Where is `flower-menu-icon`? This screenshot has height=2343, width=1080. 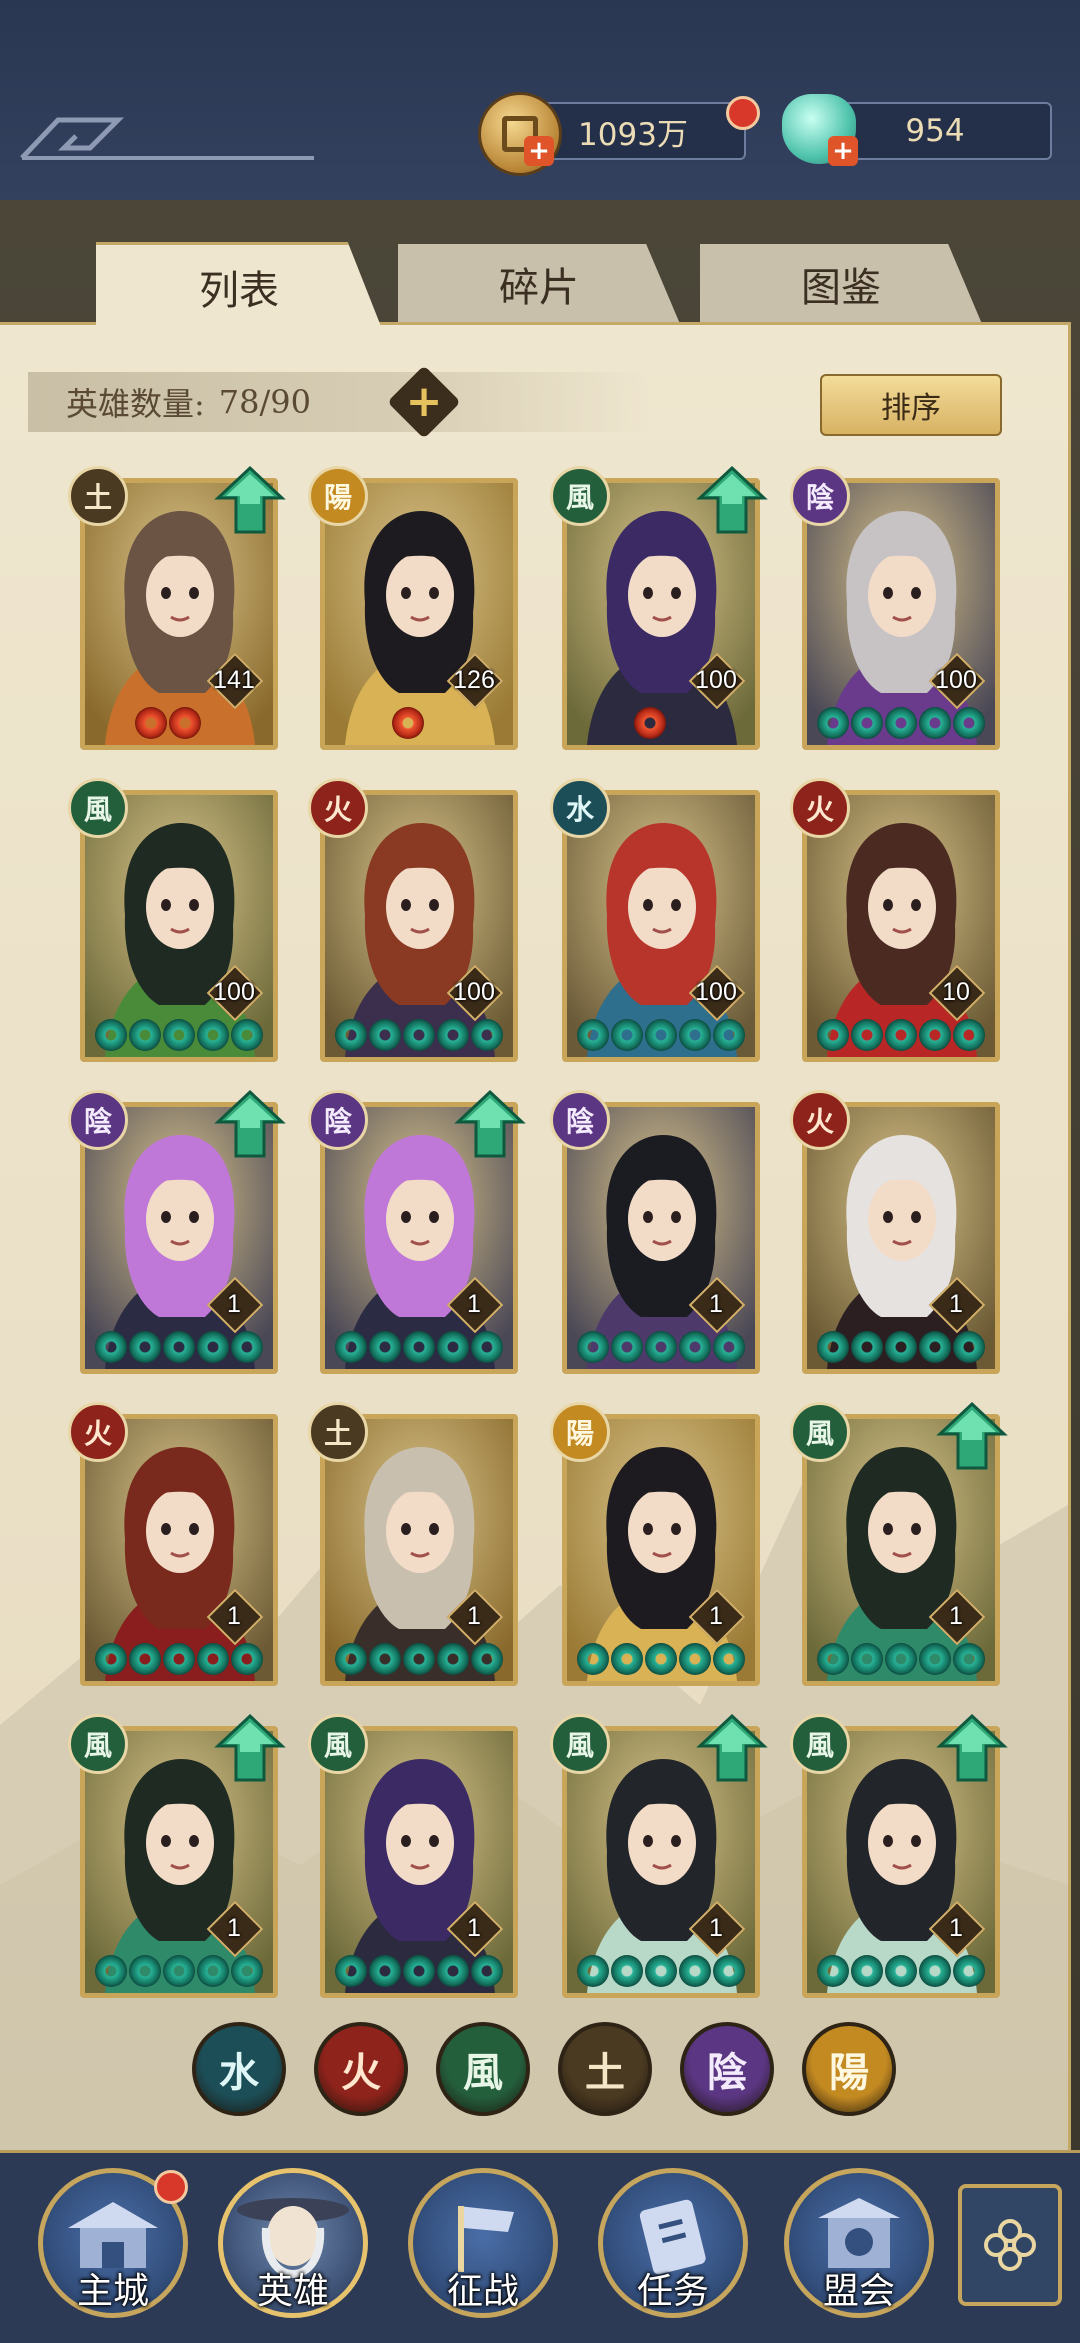 flower-menu-icon is located at coordinates (1010, 2245).